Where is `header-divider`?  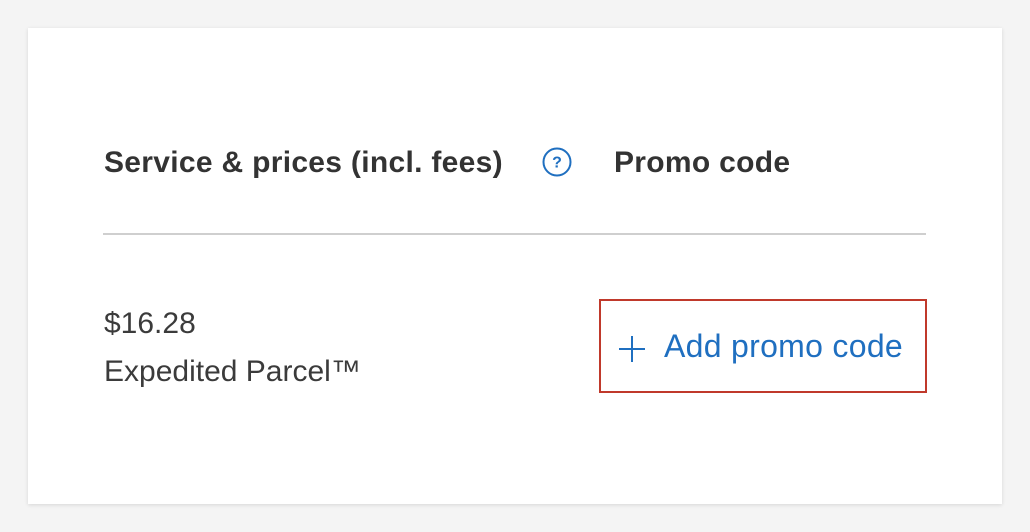
header-divider is located at coordinates (514, 234).